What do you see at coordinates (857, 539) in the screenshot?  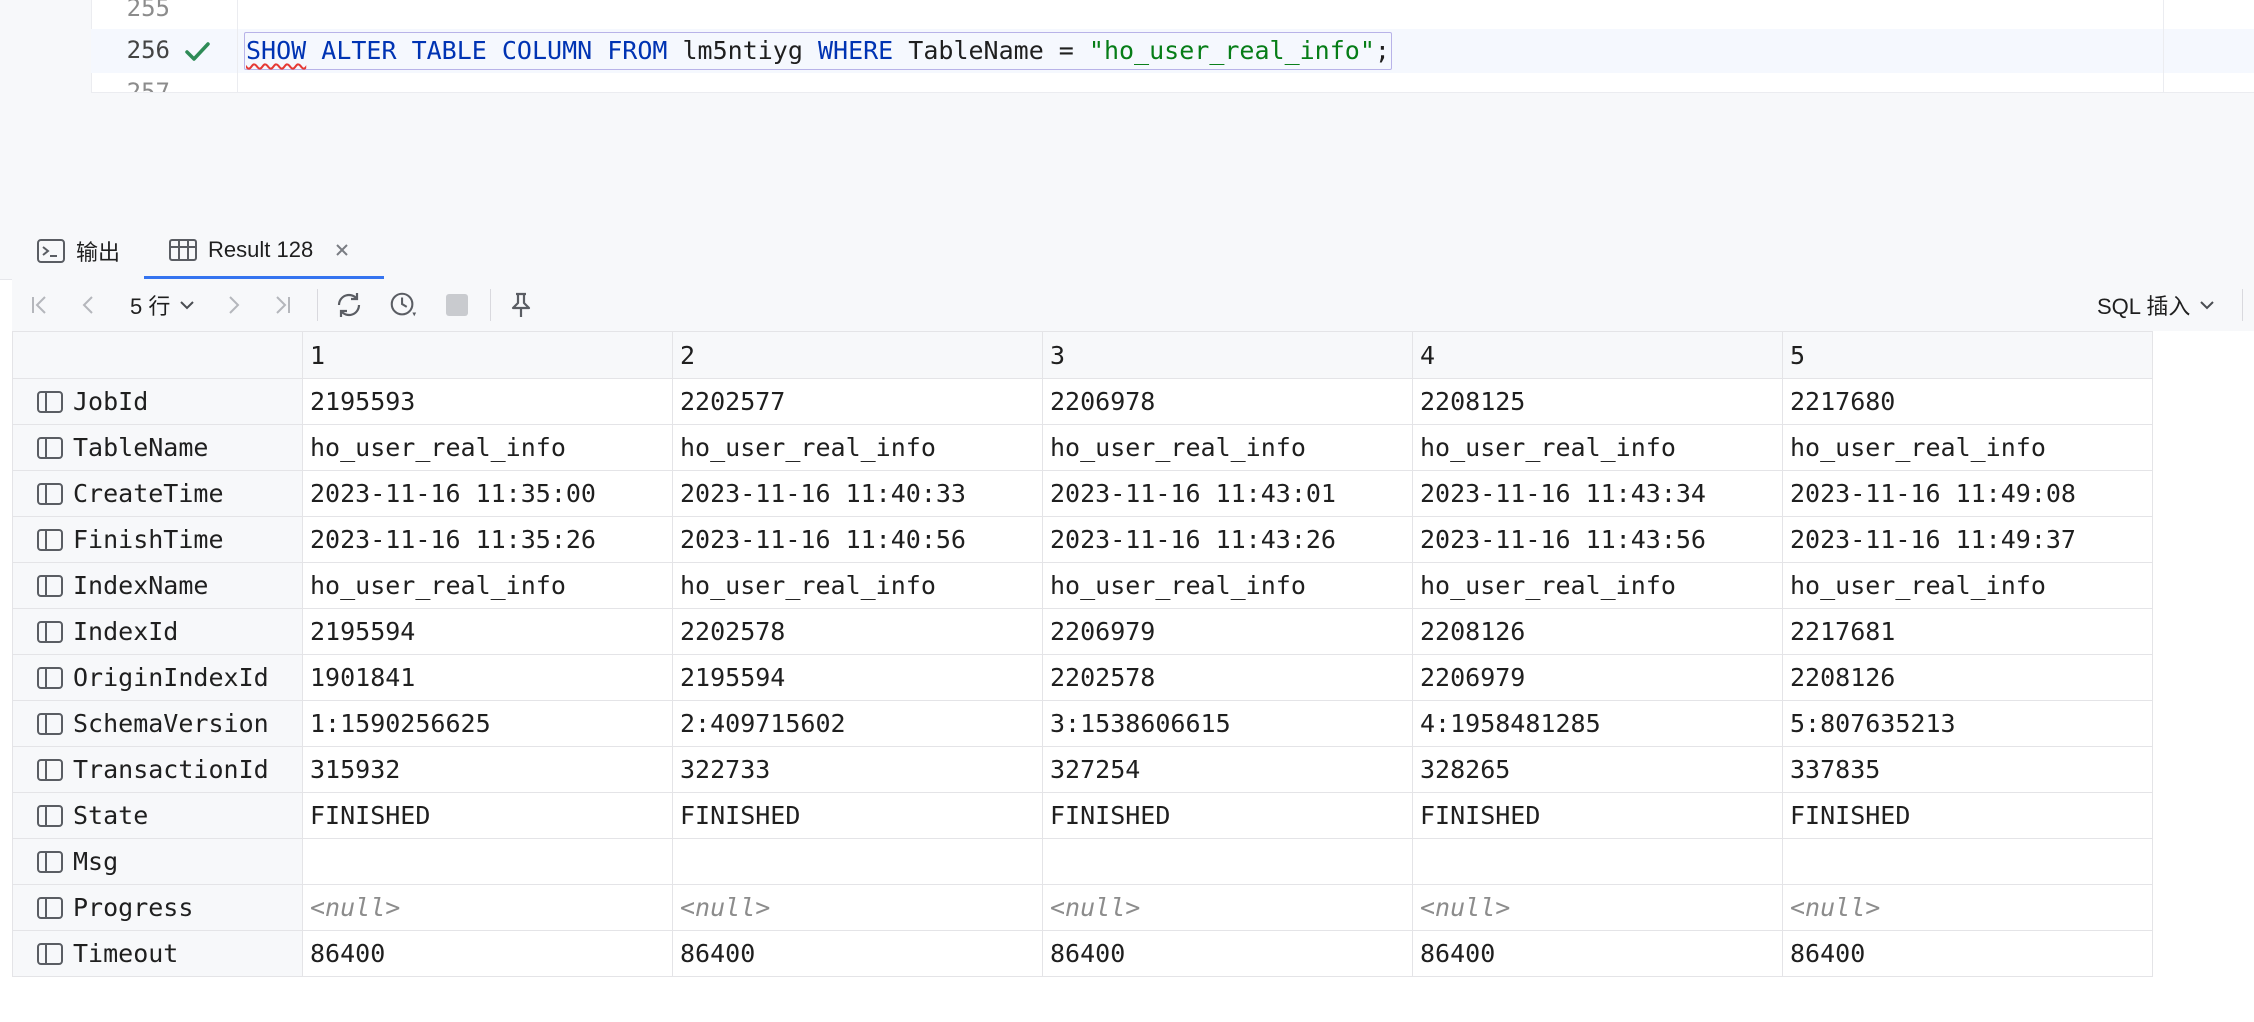 I see `table-cell: 2023-11-16 11:40:56` at bounding box center [857, 539].